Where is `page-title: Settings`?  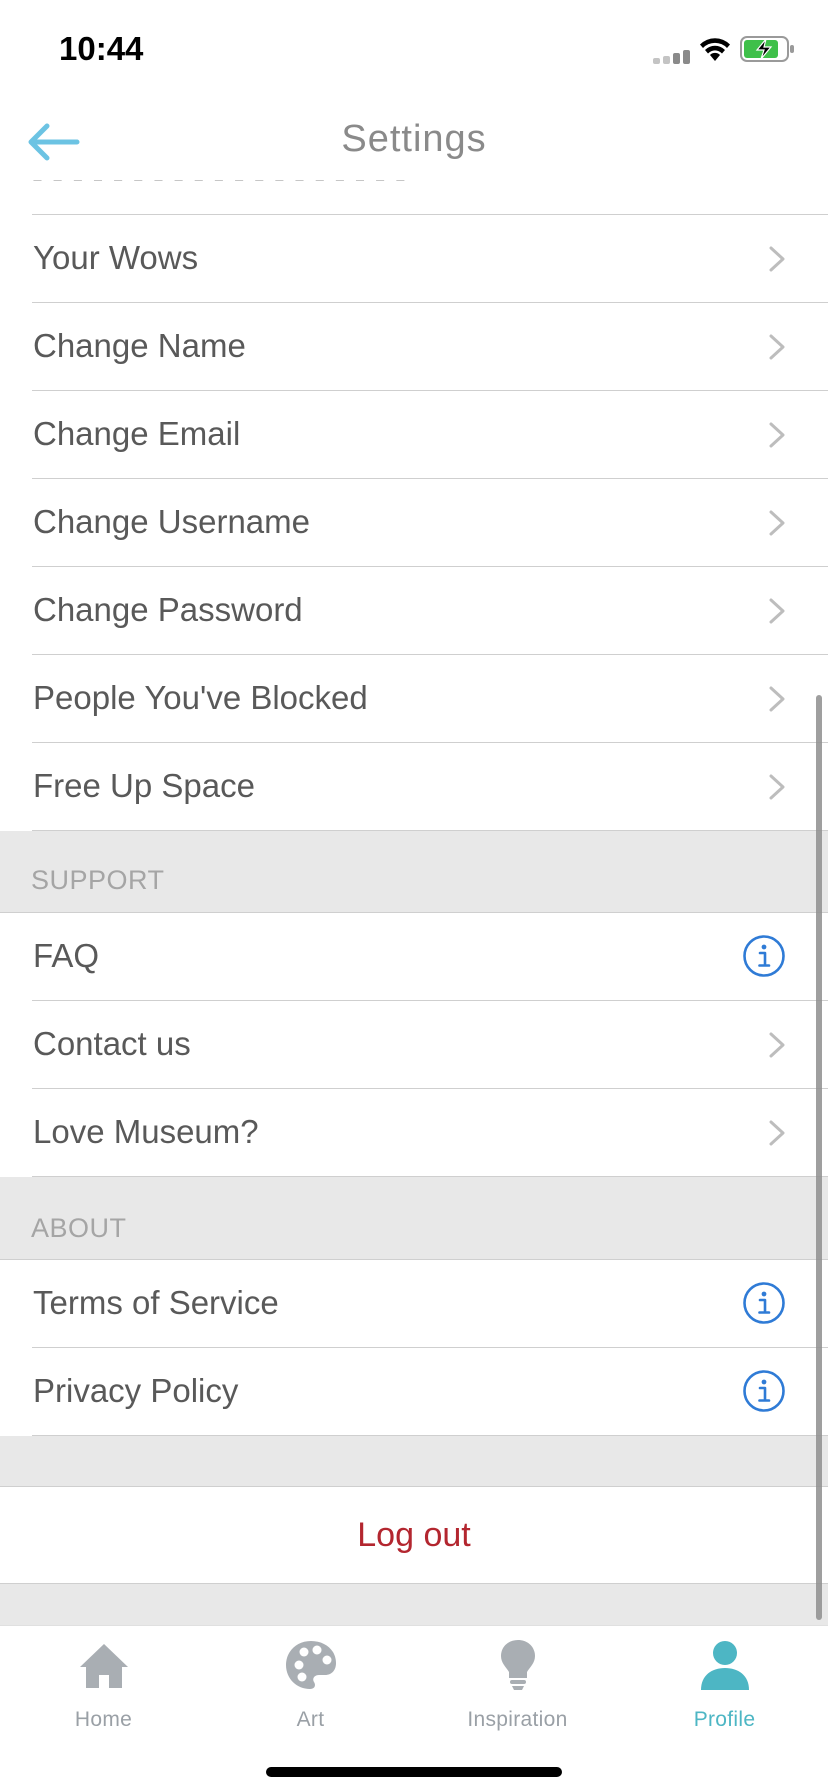 page-title: Settings is located at coordinates (414, 139).